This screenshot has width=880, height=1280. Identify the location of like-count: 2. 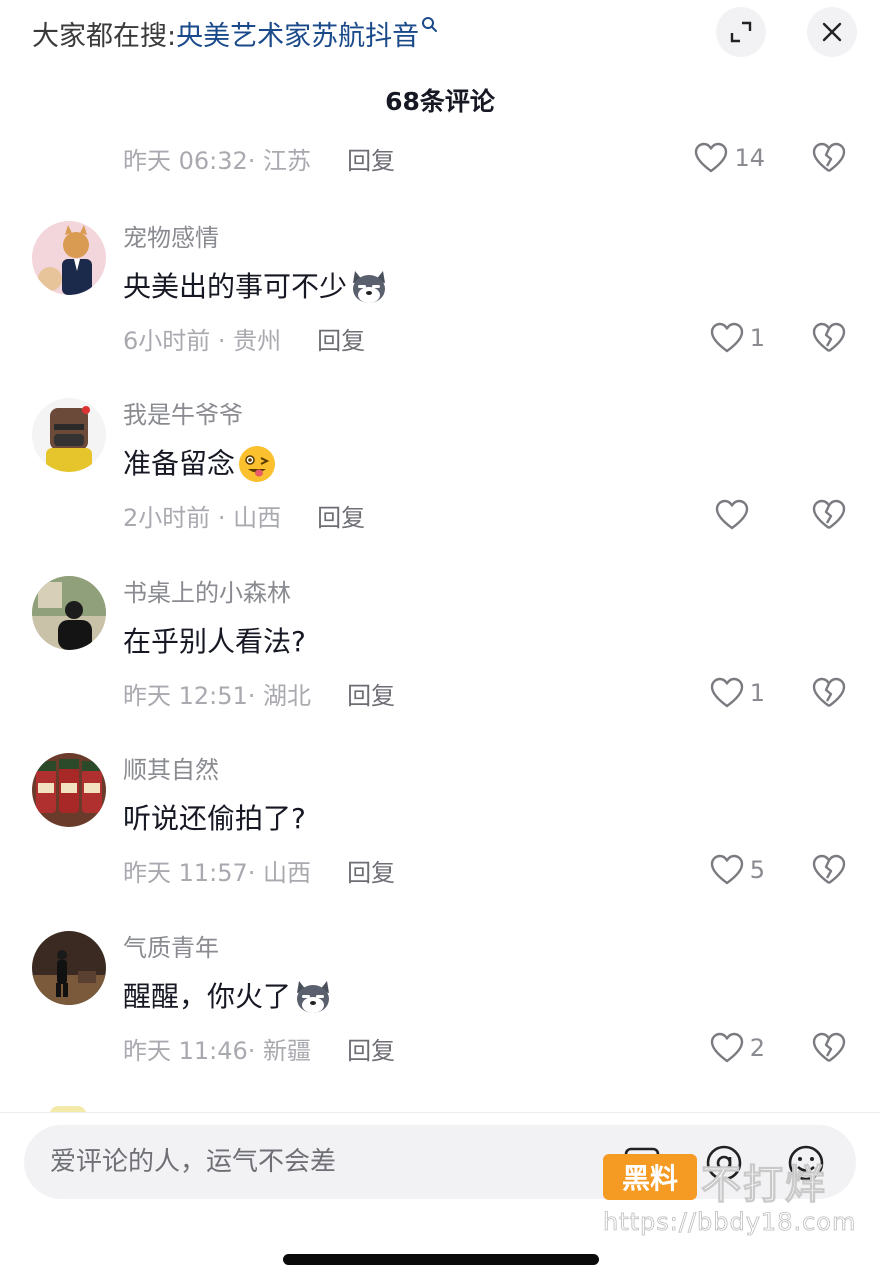
(757, 1048).